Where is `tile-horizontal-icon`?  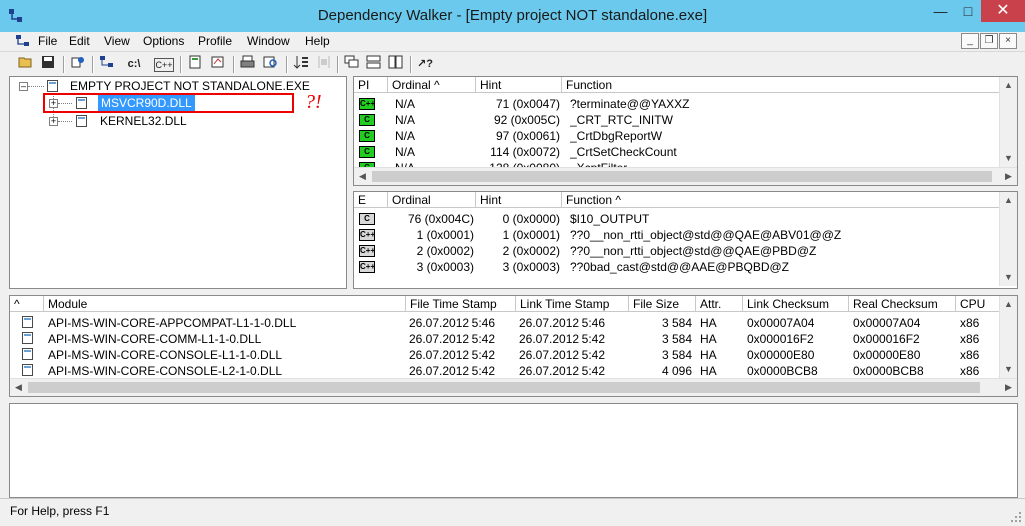
tile-horizontal-icon is located at coordinates (374, 64).